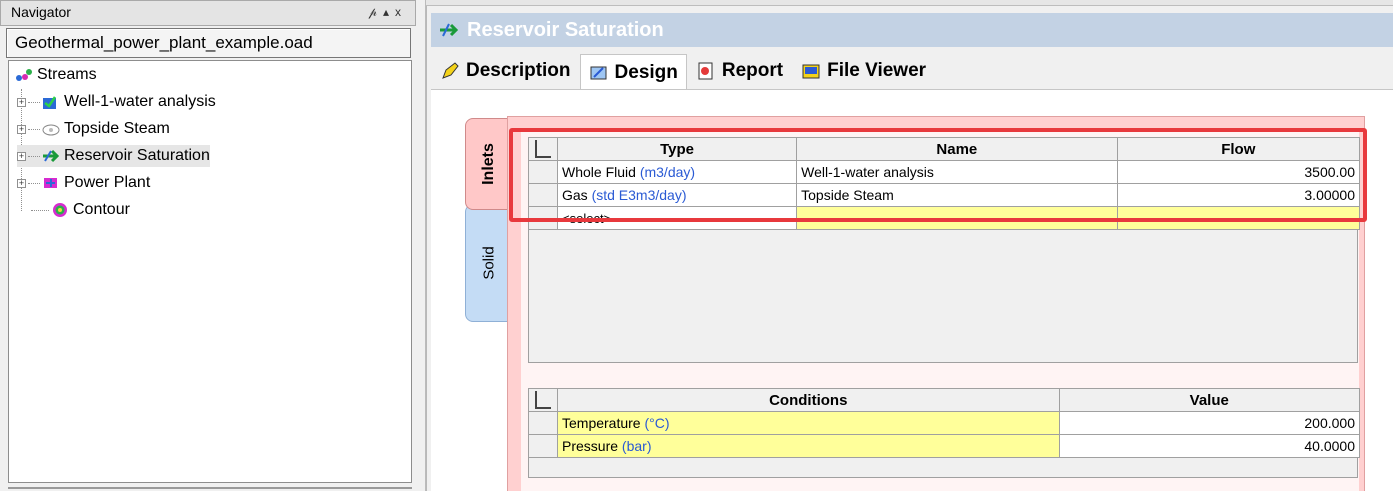 The width and height of the screenshot is (1393, 491). Describe the element at coordinates (51, 129) in the screenshot. I see `steam-cloud-icon` at that location.